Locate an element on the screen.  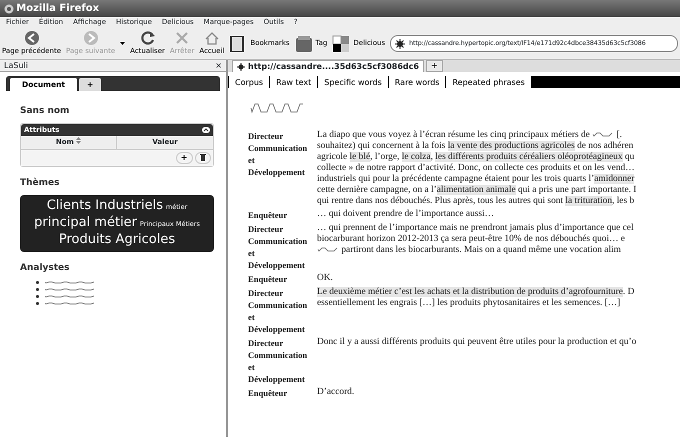
stop-icon is located at coordinates (182, 38).